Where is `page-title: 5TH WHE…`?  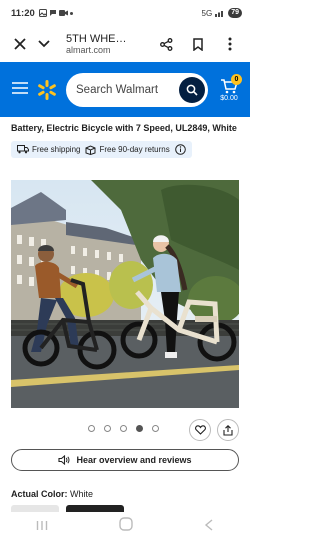
page-title: 5TH WHE… is located at coordinates (96, 39).